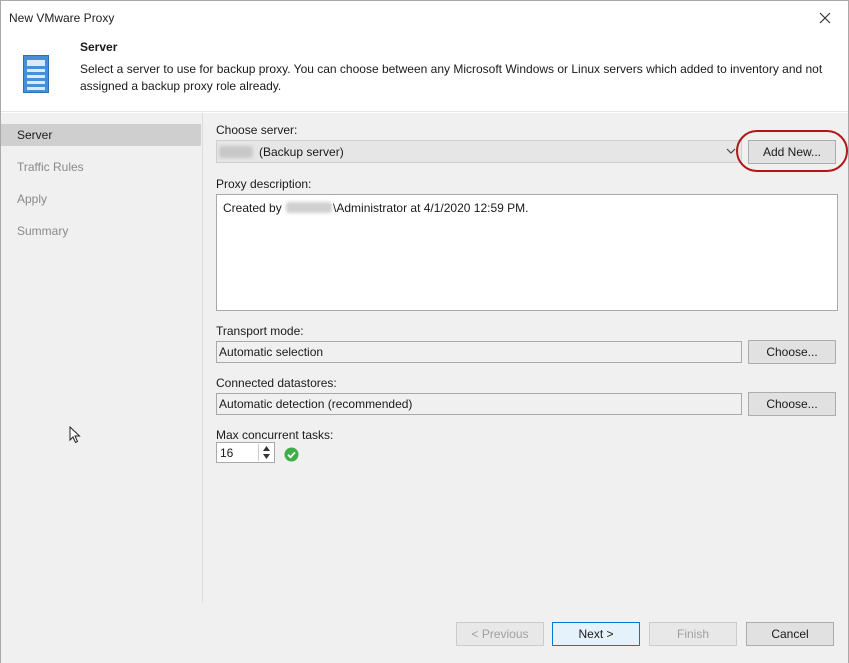 This screenshot has width=849, height=663. Describe the element at coordinates (75, 435) in the screenshot. I see `mouse-cursor-icon` at that location.